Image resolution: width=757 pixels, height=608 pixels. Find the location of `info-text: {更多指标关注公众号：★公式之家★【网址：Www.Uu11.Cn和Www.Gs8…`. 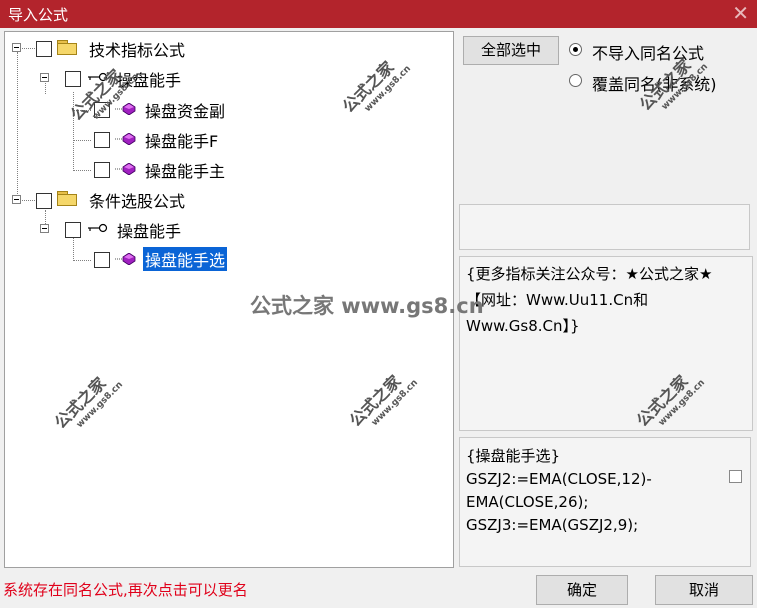

info-text: {更多指标关注公众号：★公式之家★【网址：Www.Uu11.Cn和Www.Gs8… is located at coordinates (589, 300).